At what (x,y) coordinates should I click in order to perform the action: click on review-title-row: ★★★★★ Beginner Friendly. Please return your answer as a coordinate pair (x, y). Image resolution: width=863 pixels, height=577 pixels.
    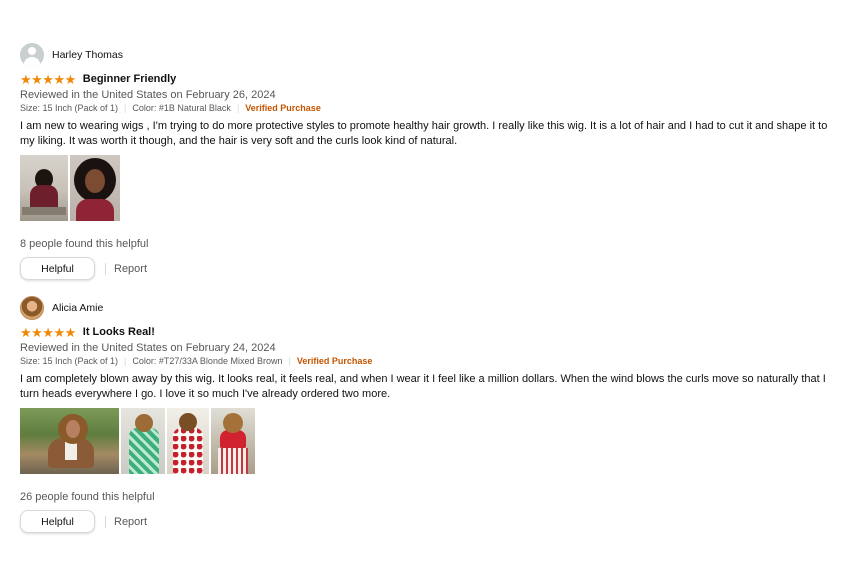
    Looking at the image, I should click on (432, 79).